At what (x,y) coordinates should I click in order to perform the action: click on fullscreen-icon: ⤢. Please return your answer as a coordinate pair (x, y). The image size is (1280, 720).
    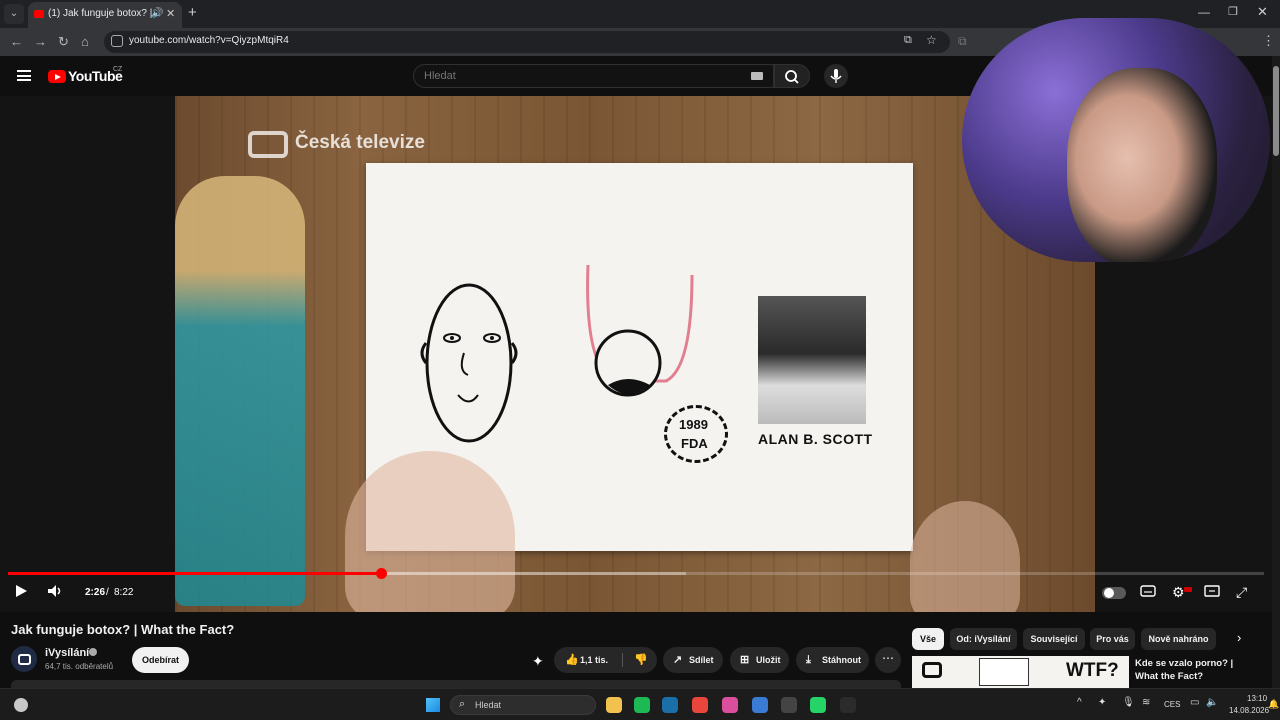
    Looking at the image, I should click on (1241, 592).